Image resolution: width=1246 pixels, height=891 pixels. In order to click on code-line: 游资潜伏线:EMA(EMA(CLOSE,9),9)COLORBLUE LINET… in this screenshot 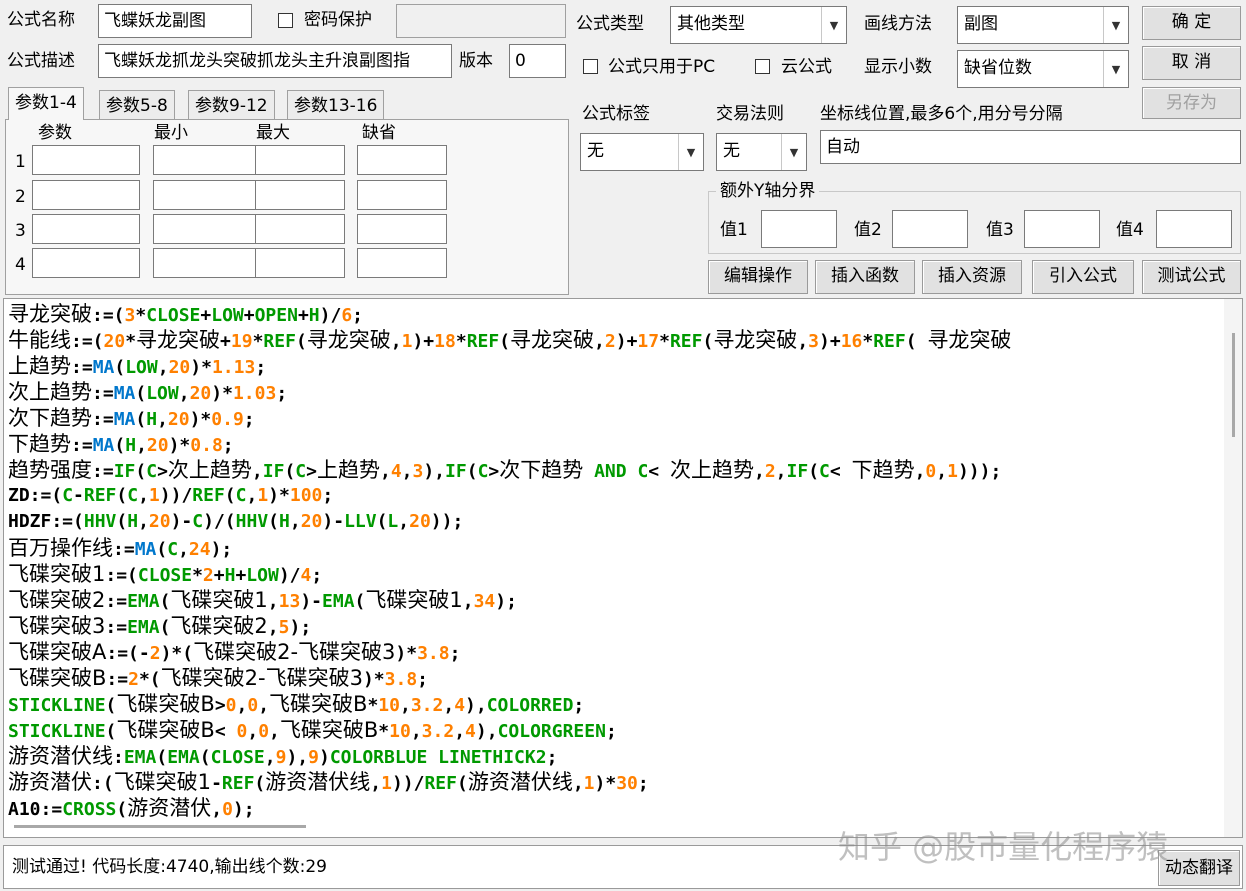, I will do `click(283, 756)`.